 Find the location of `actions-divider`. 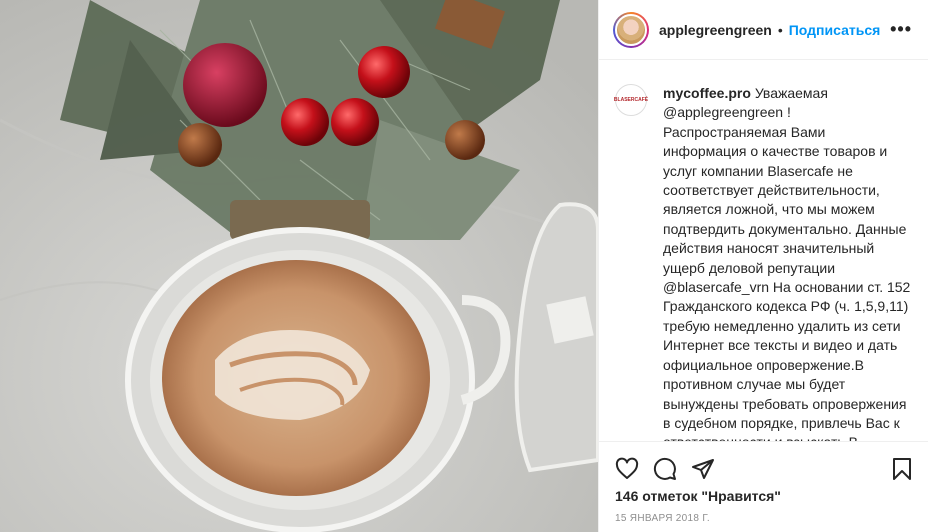

actions-divider is located at coordinates (763, 441).